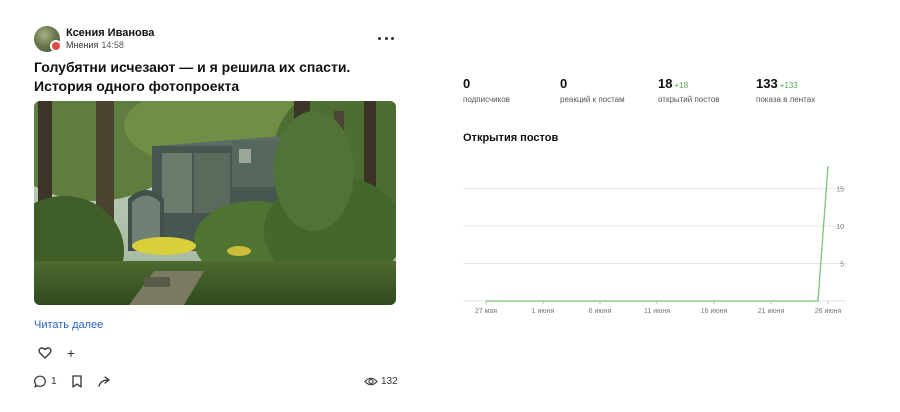 The height and width of the screenshot is (412, 900). What do you see at coordinates (767, 83) in the screenshot?
I see `stat-value: 133` at bounding box center [767, 83].